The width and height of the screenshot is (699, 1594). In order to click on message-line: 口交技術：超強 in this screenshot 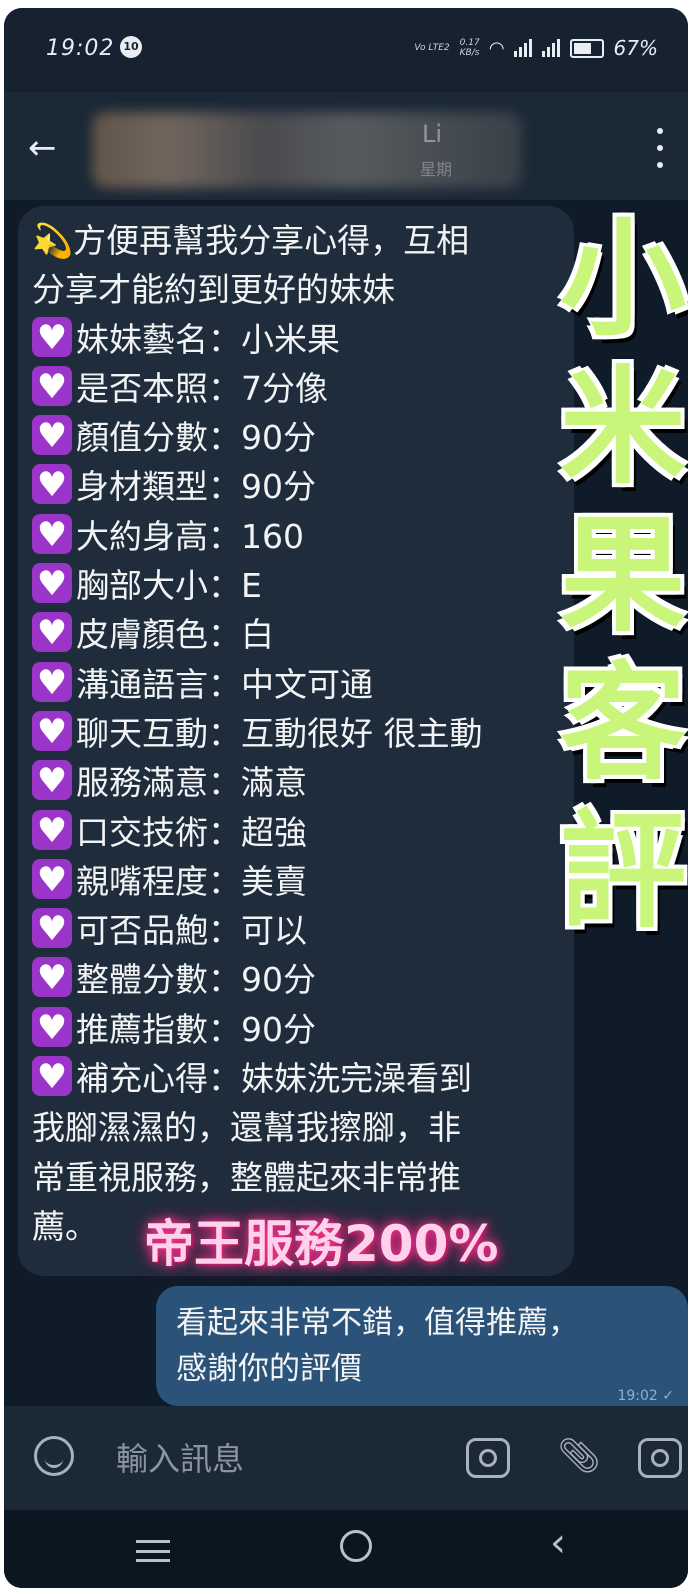, I will do `click(302, 832)`.